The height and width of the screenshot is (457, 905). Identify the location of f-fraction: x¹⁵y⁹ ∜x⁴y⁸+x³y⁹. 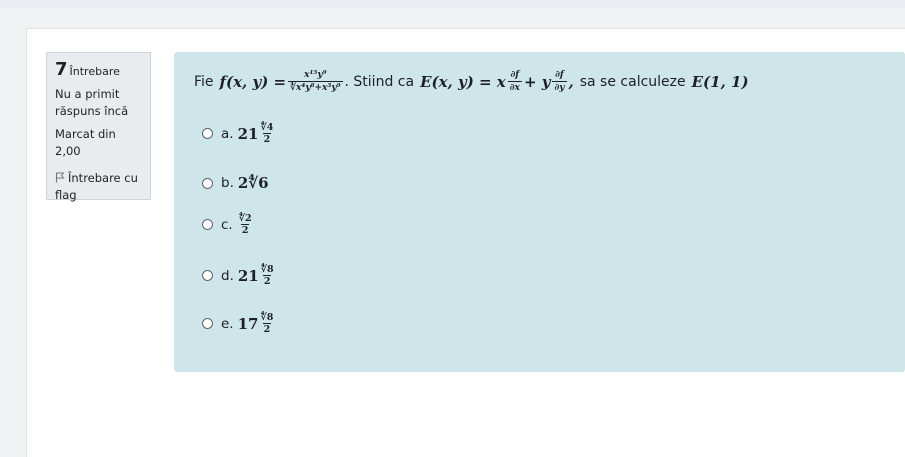
(315, 82).